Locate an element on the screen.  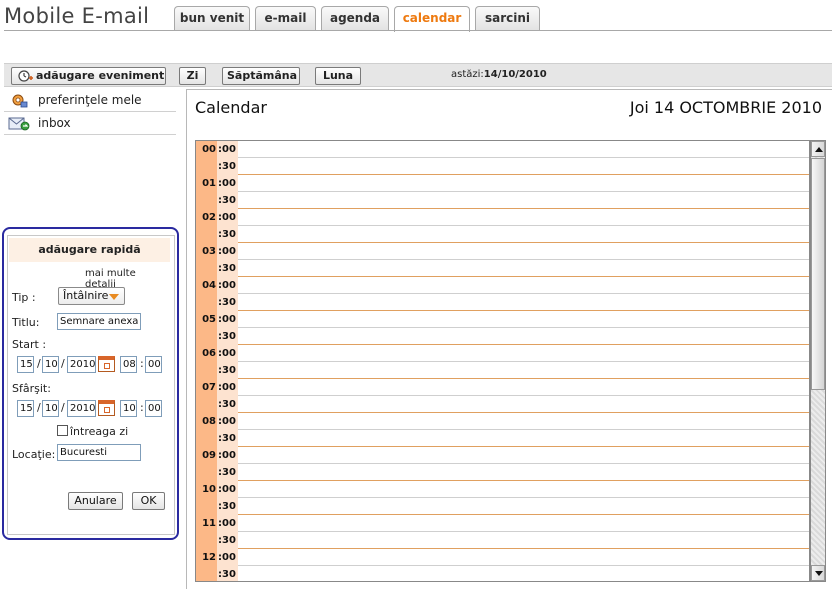
add-event-icon is located at coordinates (25, 76).